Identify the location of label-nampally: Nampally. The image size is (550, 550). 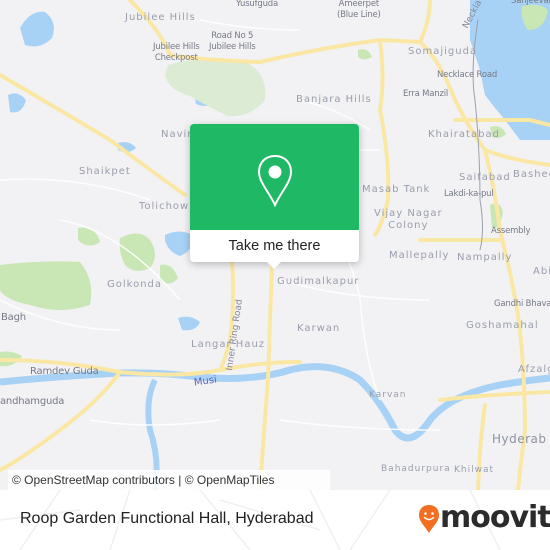
(485, 257).